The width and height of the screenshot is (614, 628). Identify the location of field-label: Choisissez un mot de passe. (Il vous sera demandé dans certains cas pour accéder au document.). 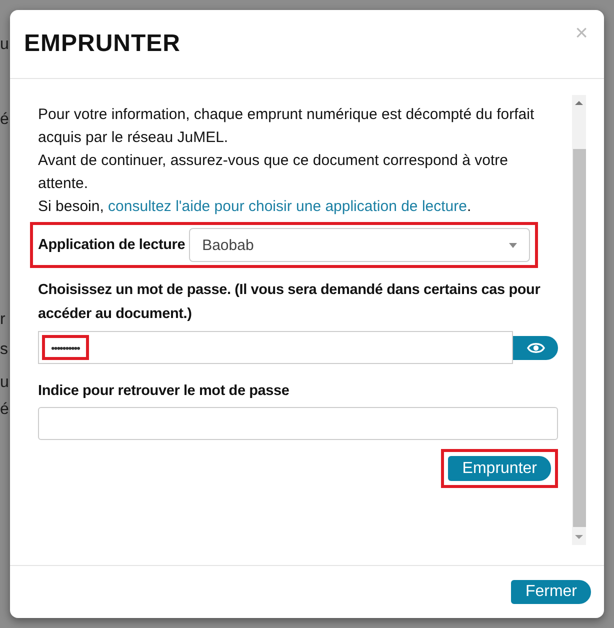
(290, 302).